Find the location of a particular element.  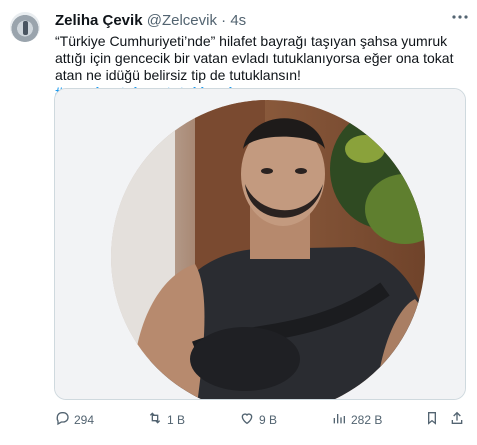

reply-button: 294 is located at coordinates (74, 419).